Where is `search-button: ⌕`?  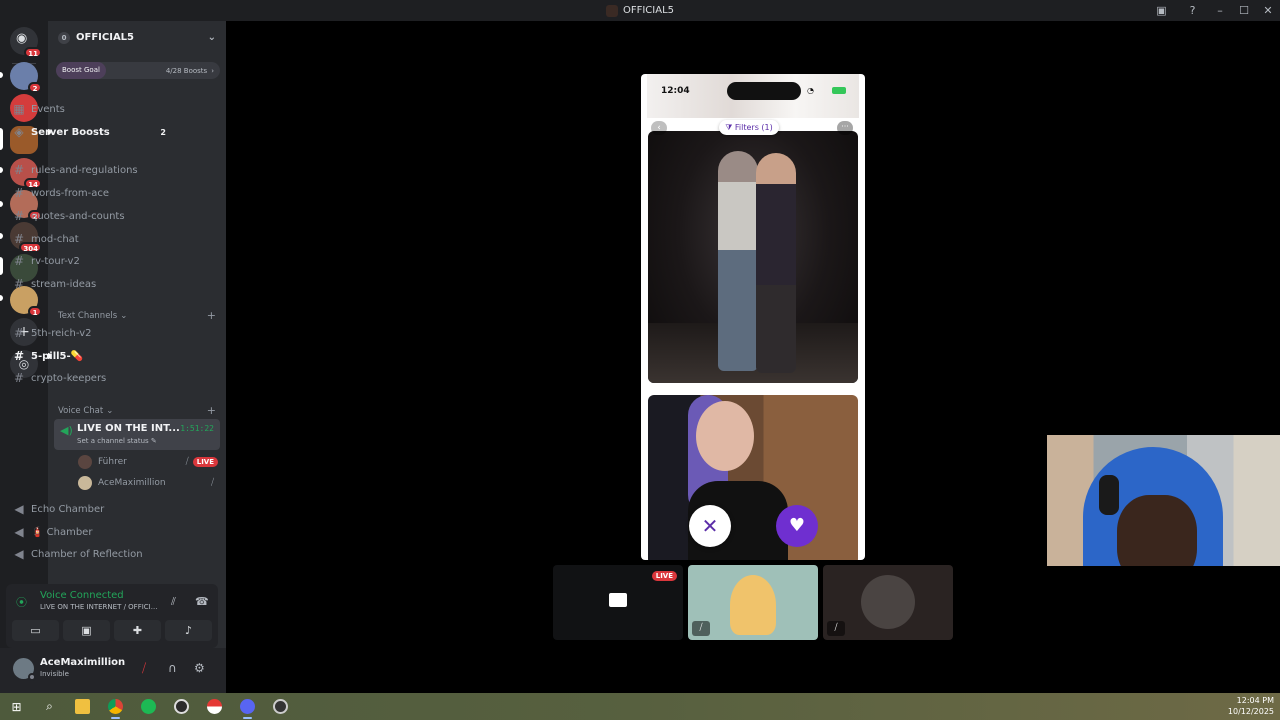 search-button: ⌕ is located at coordinates (49, 706).